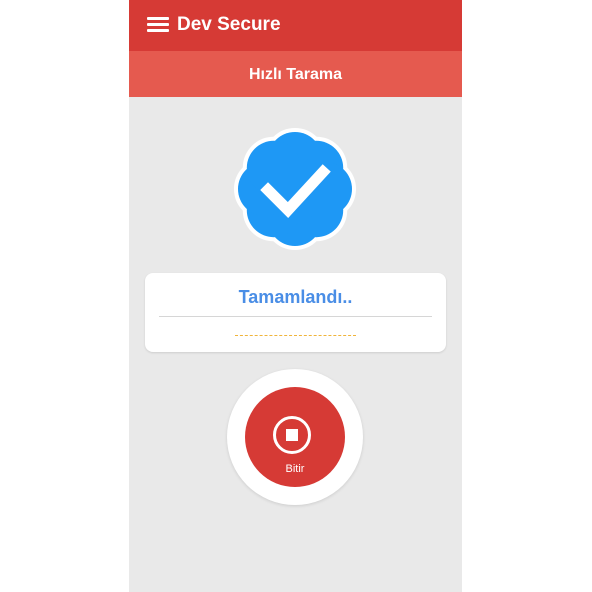  I want to click on verified-check-badge-icon, so click(295, 189).